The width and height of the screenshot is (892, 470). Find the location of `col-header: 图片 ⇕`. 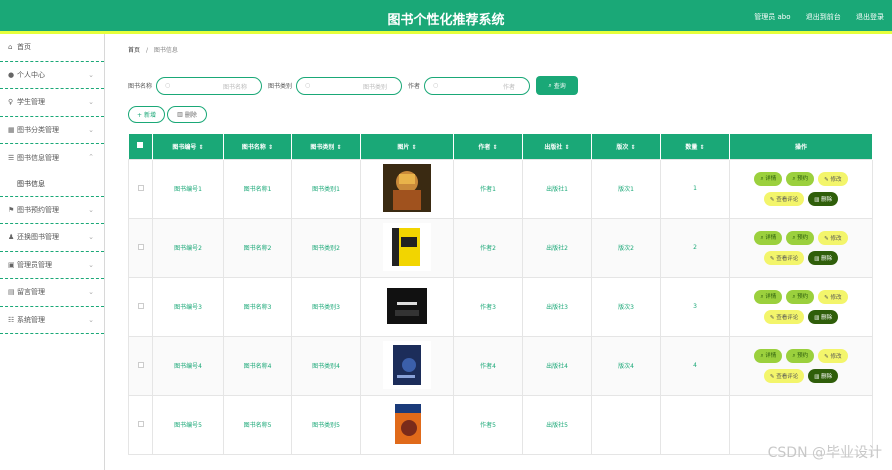

col-header: 图片 ⇕ is located at coordinates (407, 146).